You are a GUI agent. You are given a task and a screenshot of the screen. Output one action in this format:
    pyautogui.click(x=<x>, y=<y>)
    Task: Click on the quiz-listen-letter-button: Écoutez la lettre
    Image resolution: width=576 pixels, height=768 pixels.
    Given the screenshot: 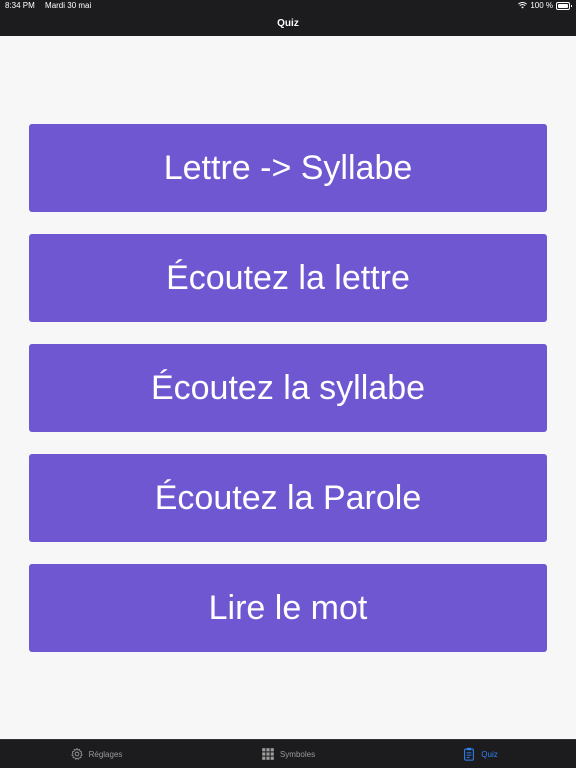 What is the action you would take?
    pyautogui.click(x=288, y=278)
    